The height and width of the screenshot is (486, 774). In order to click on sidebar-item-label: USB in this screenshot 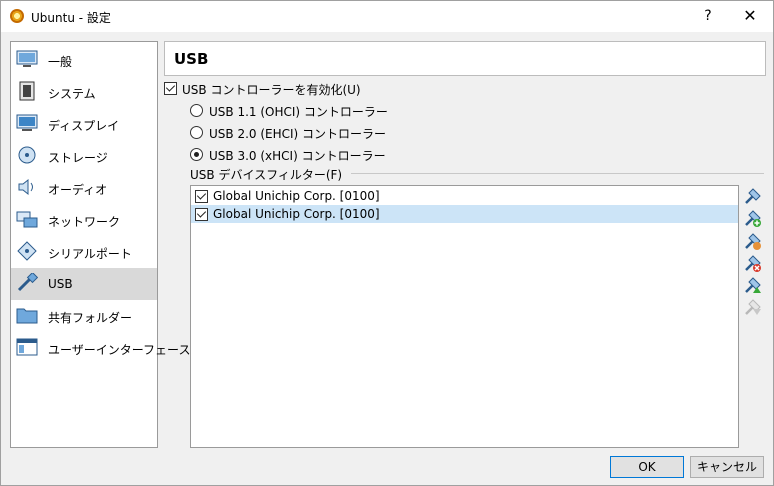, I will do `click(60, 284)`.